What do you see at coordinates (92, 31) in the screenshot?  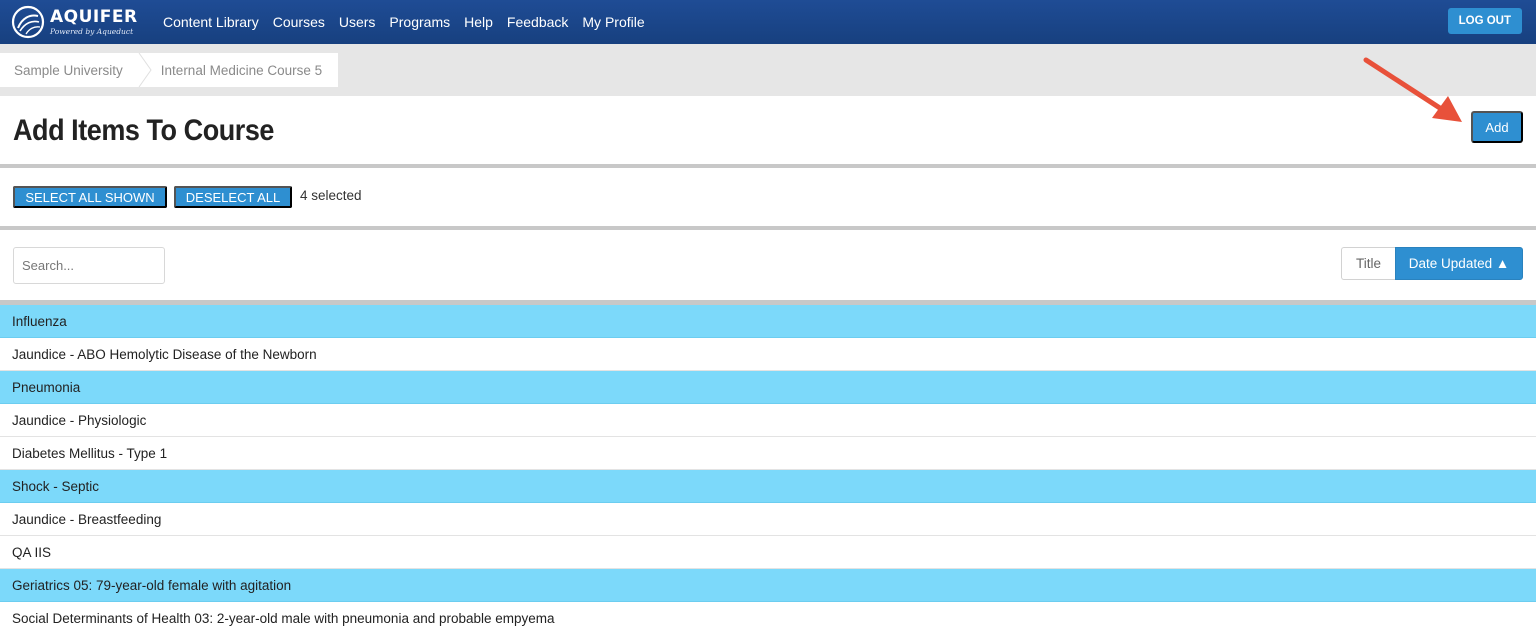 I see `logo-tagline: Powered by Aqueduct` at bounding box center [92, 31].